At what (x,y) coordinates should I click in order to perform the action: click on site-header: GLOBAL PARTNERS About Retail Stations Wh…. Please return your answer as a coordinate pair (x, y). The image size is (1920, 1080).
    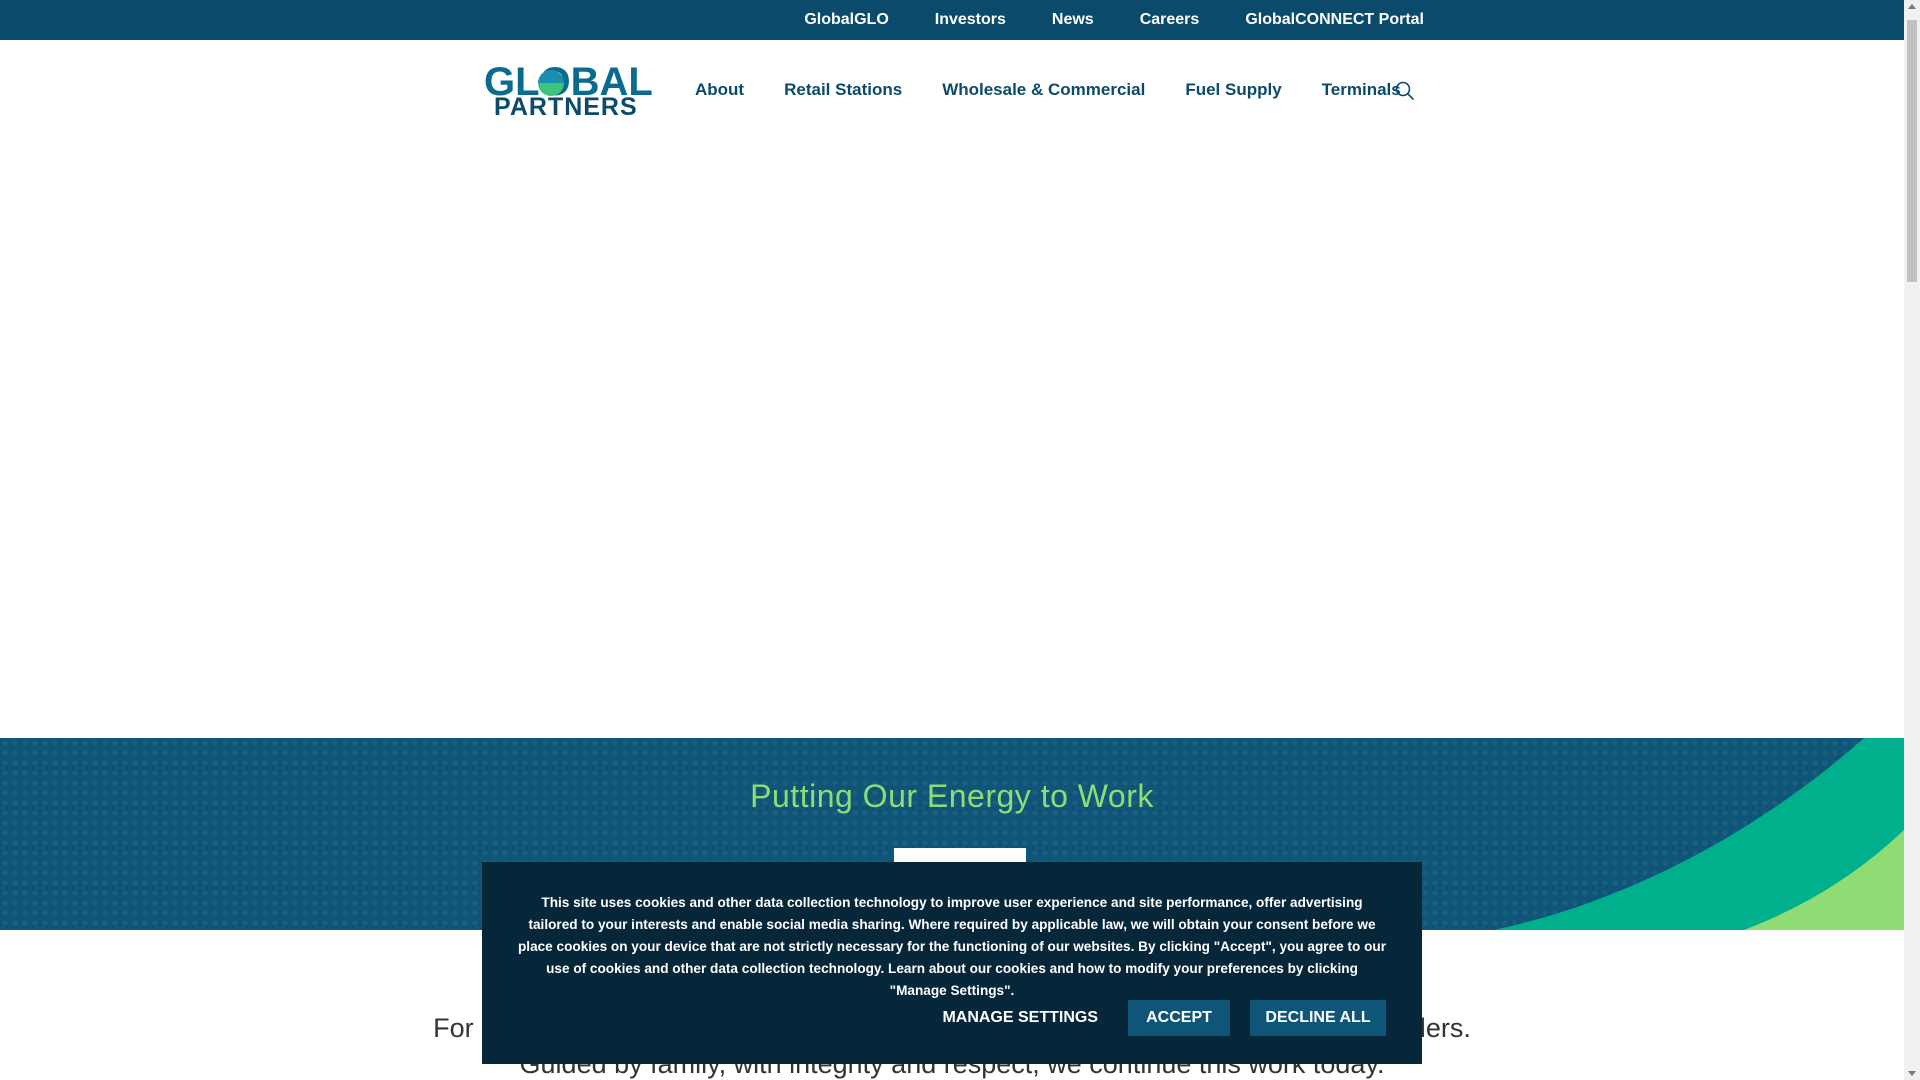
    Looking at the image, I should click on (952, 90).